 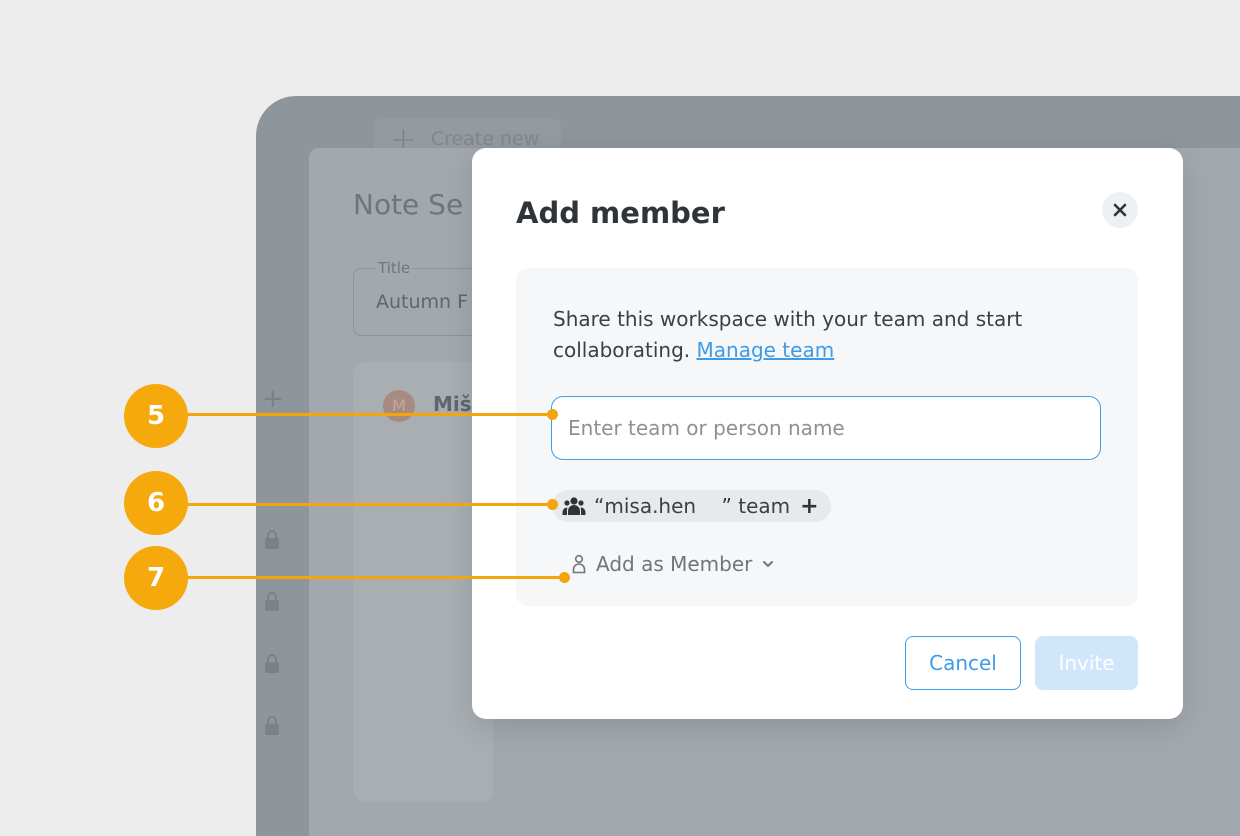 I want to click on sidebar-plus-icon: +, so click(x=273, y=399).